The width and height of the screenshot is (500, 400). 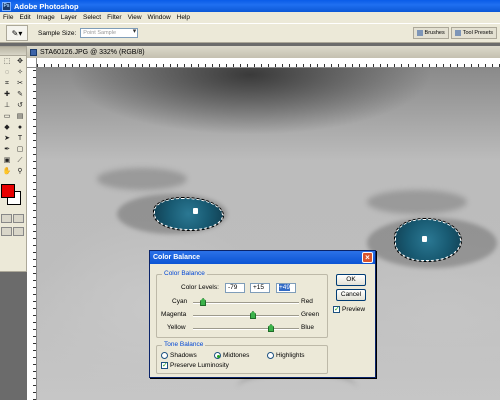 I want to click on dialog-title: Color Balance, so click(x=177, y=257).